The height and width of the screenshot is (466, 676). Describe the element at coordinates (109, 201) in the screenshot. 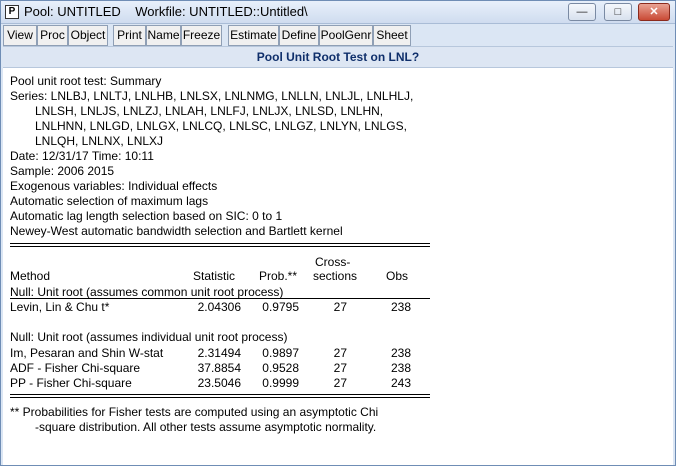

I see `maxlag-line: Automatic selection of maximum lags` at that location.